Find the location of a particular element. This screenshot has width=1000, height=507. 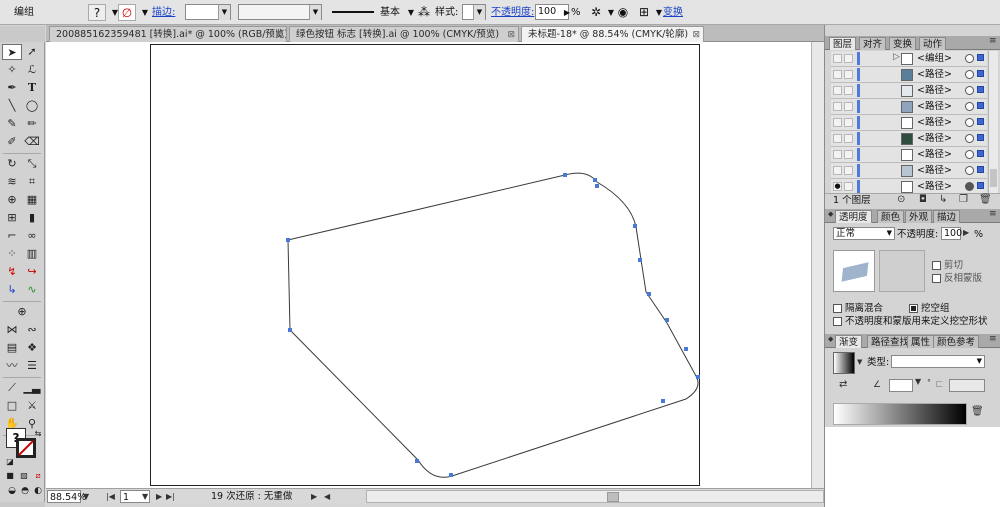

ellipse-tool-icon: ◯ is located at coordinates (32, 106).